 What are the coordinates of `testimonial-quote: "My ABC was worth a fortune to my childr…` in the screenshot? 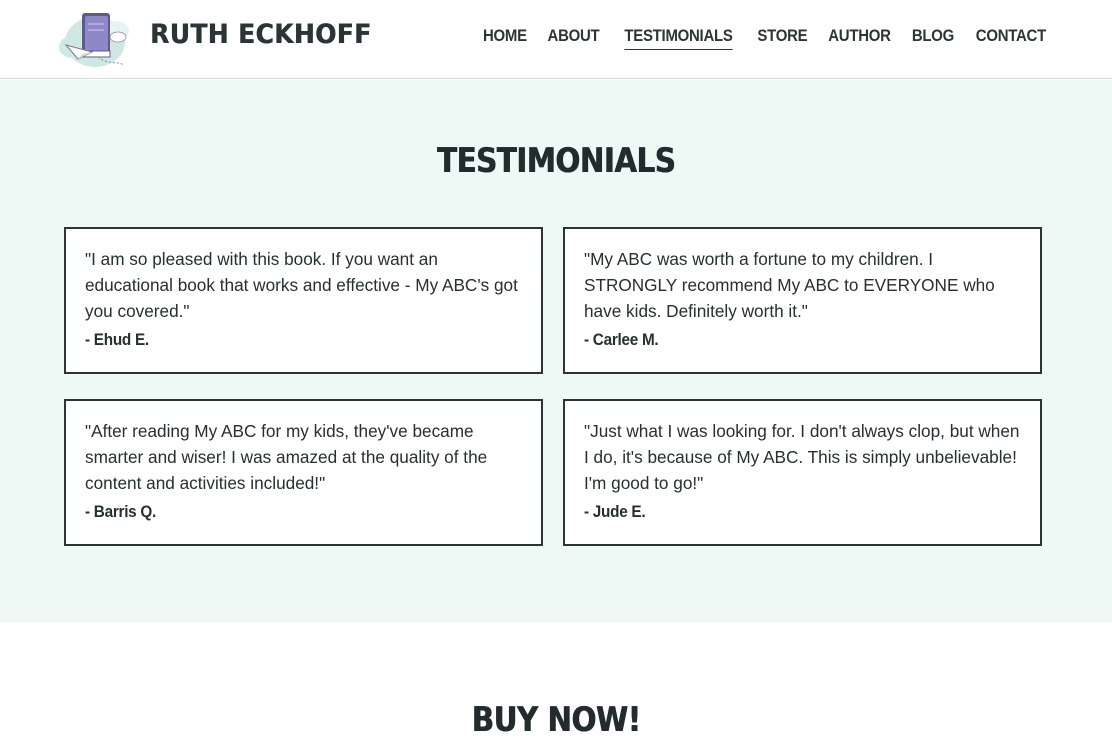 It's located at (789, 285).